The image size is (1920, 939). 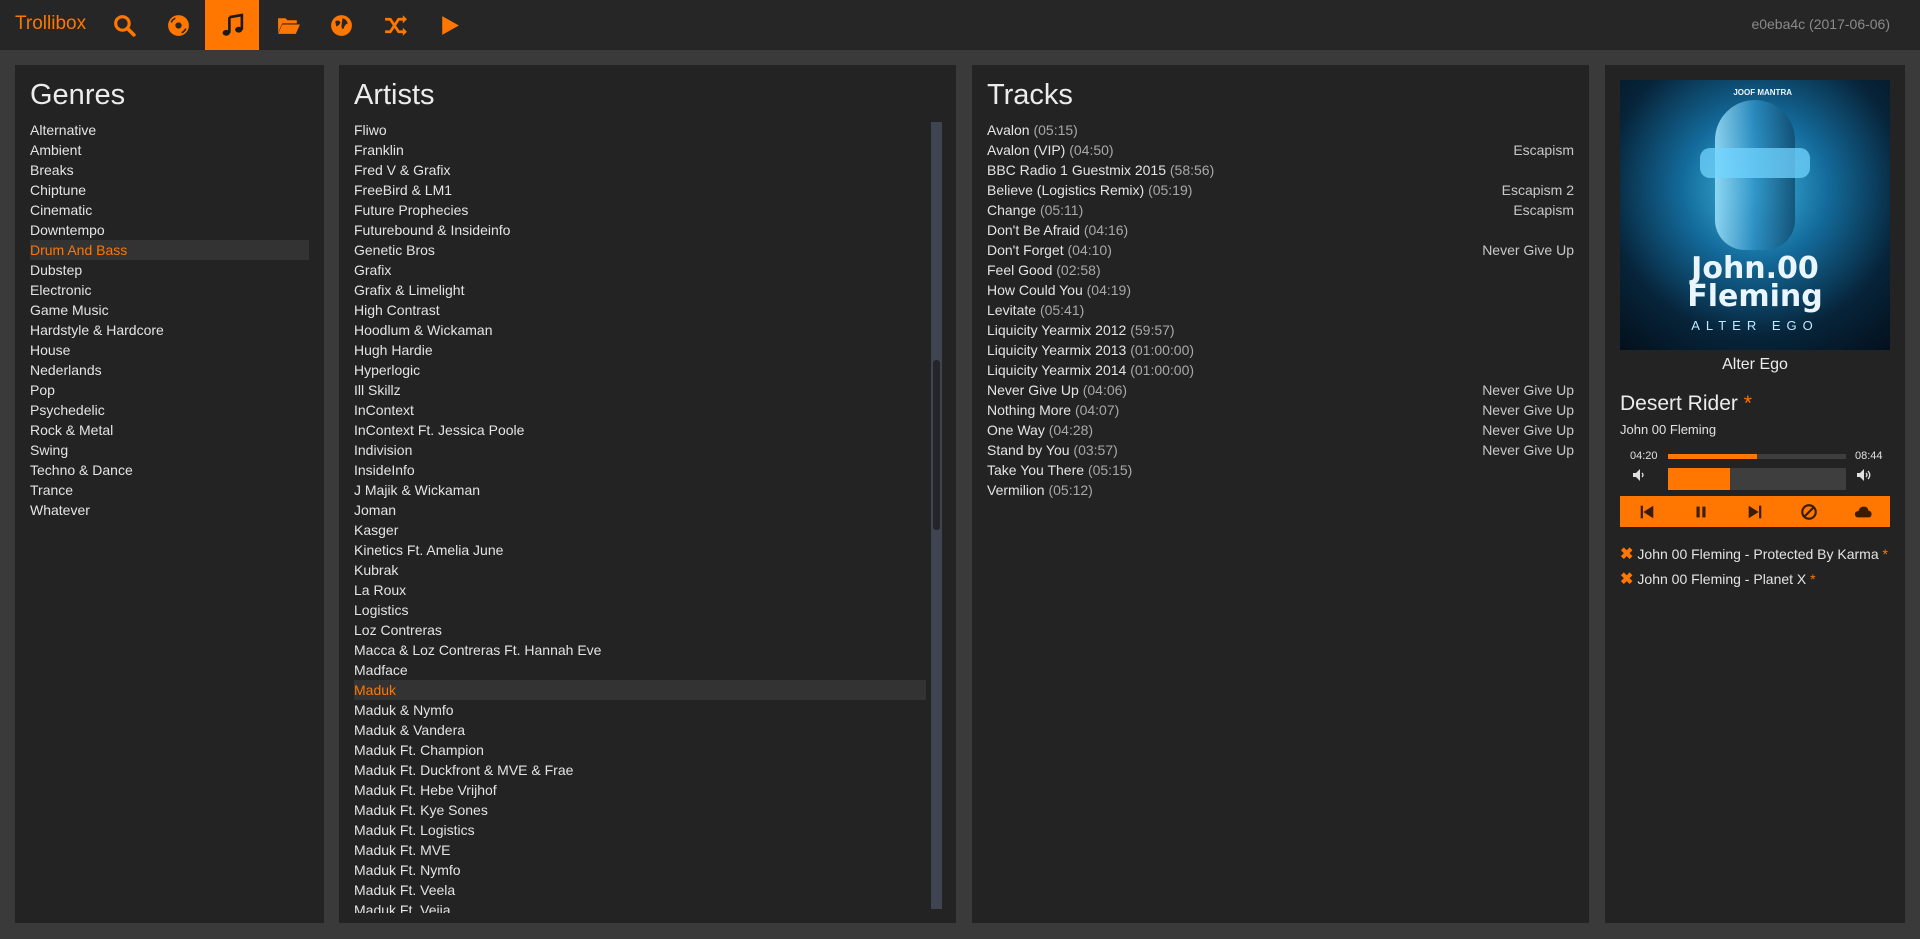 What do you see at coordinates (1280, 490) in the screenshot?
I see `track-row: Vermilion (05:12)` at bounding box center [1280, 490].